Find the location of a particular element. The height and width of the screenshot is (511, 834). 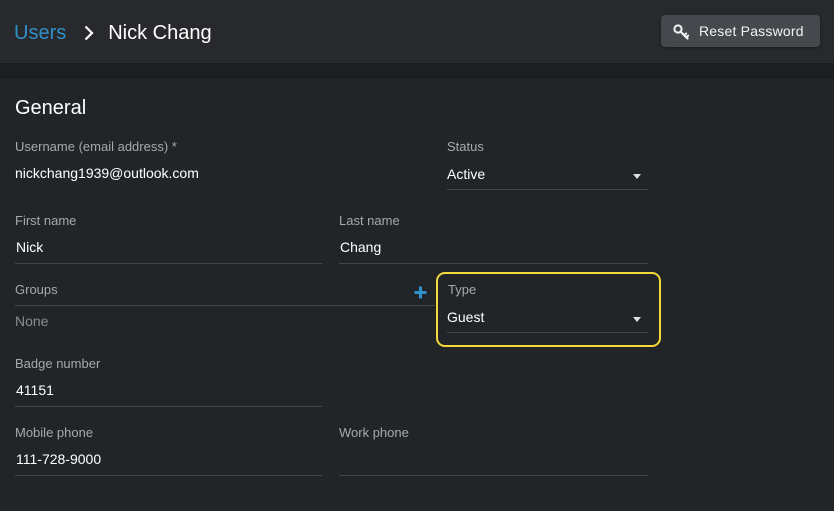

username-label: Username (email address) * is located at coordinates (96, 146).